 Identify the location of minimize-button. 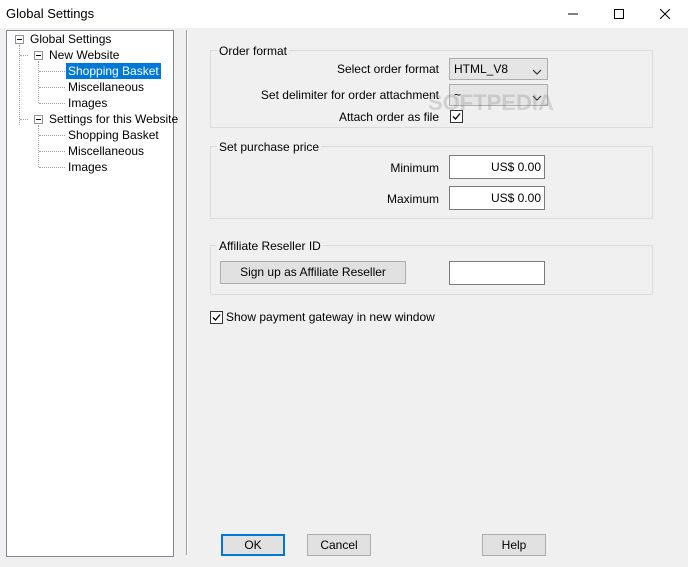
(573, 14).